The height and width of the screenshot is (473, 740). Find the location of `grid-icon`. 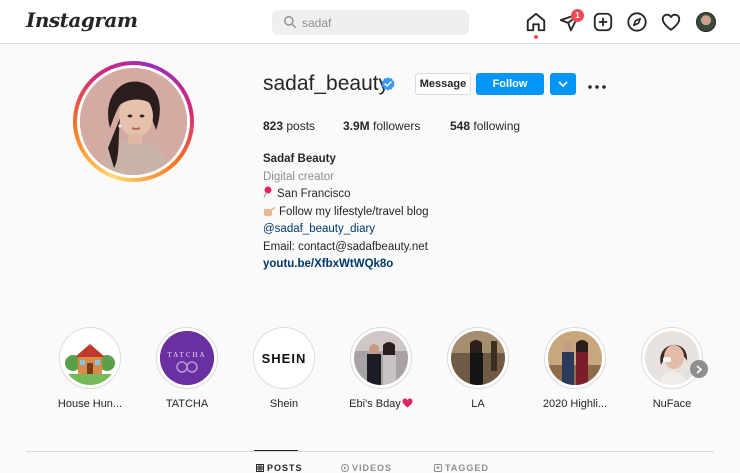

grid-icon is located at coordinates (260, 468).